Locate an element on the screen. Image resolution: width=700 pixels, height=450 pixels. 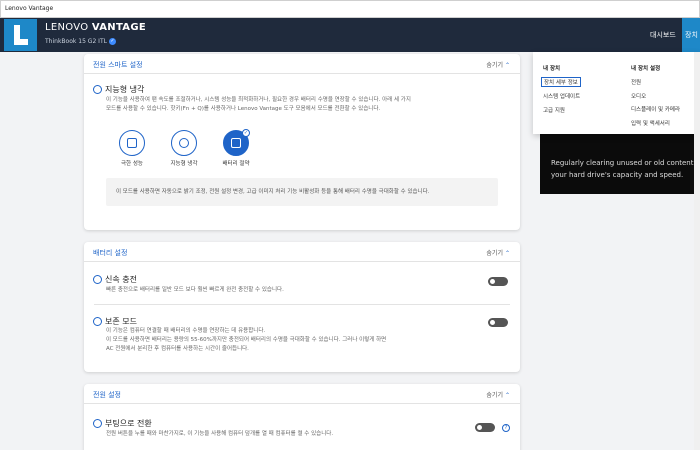
divider is located at coordinates (302, 304).